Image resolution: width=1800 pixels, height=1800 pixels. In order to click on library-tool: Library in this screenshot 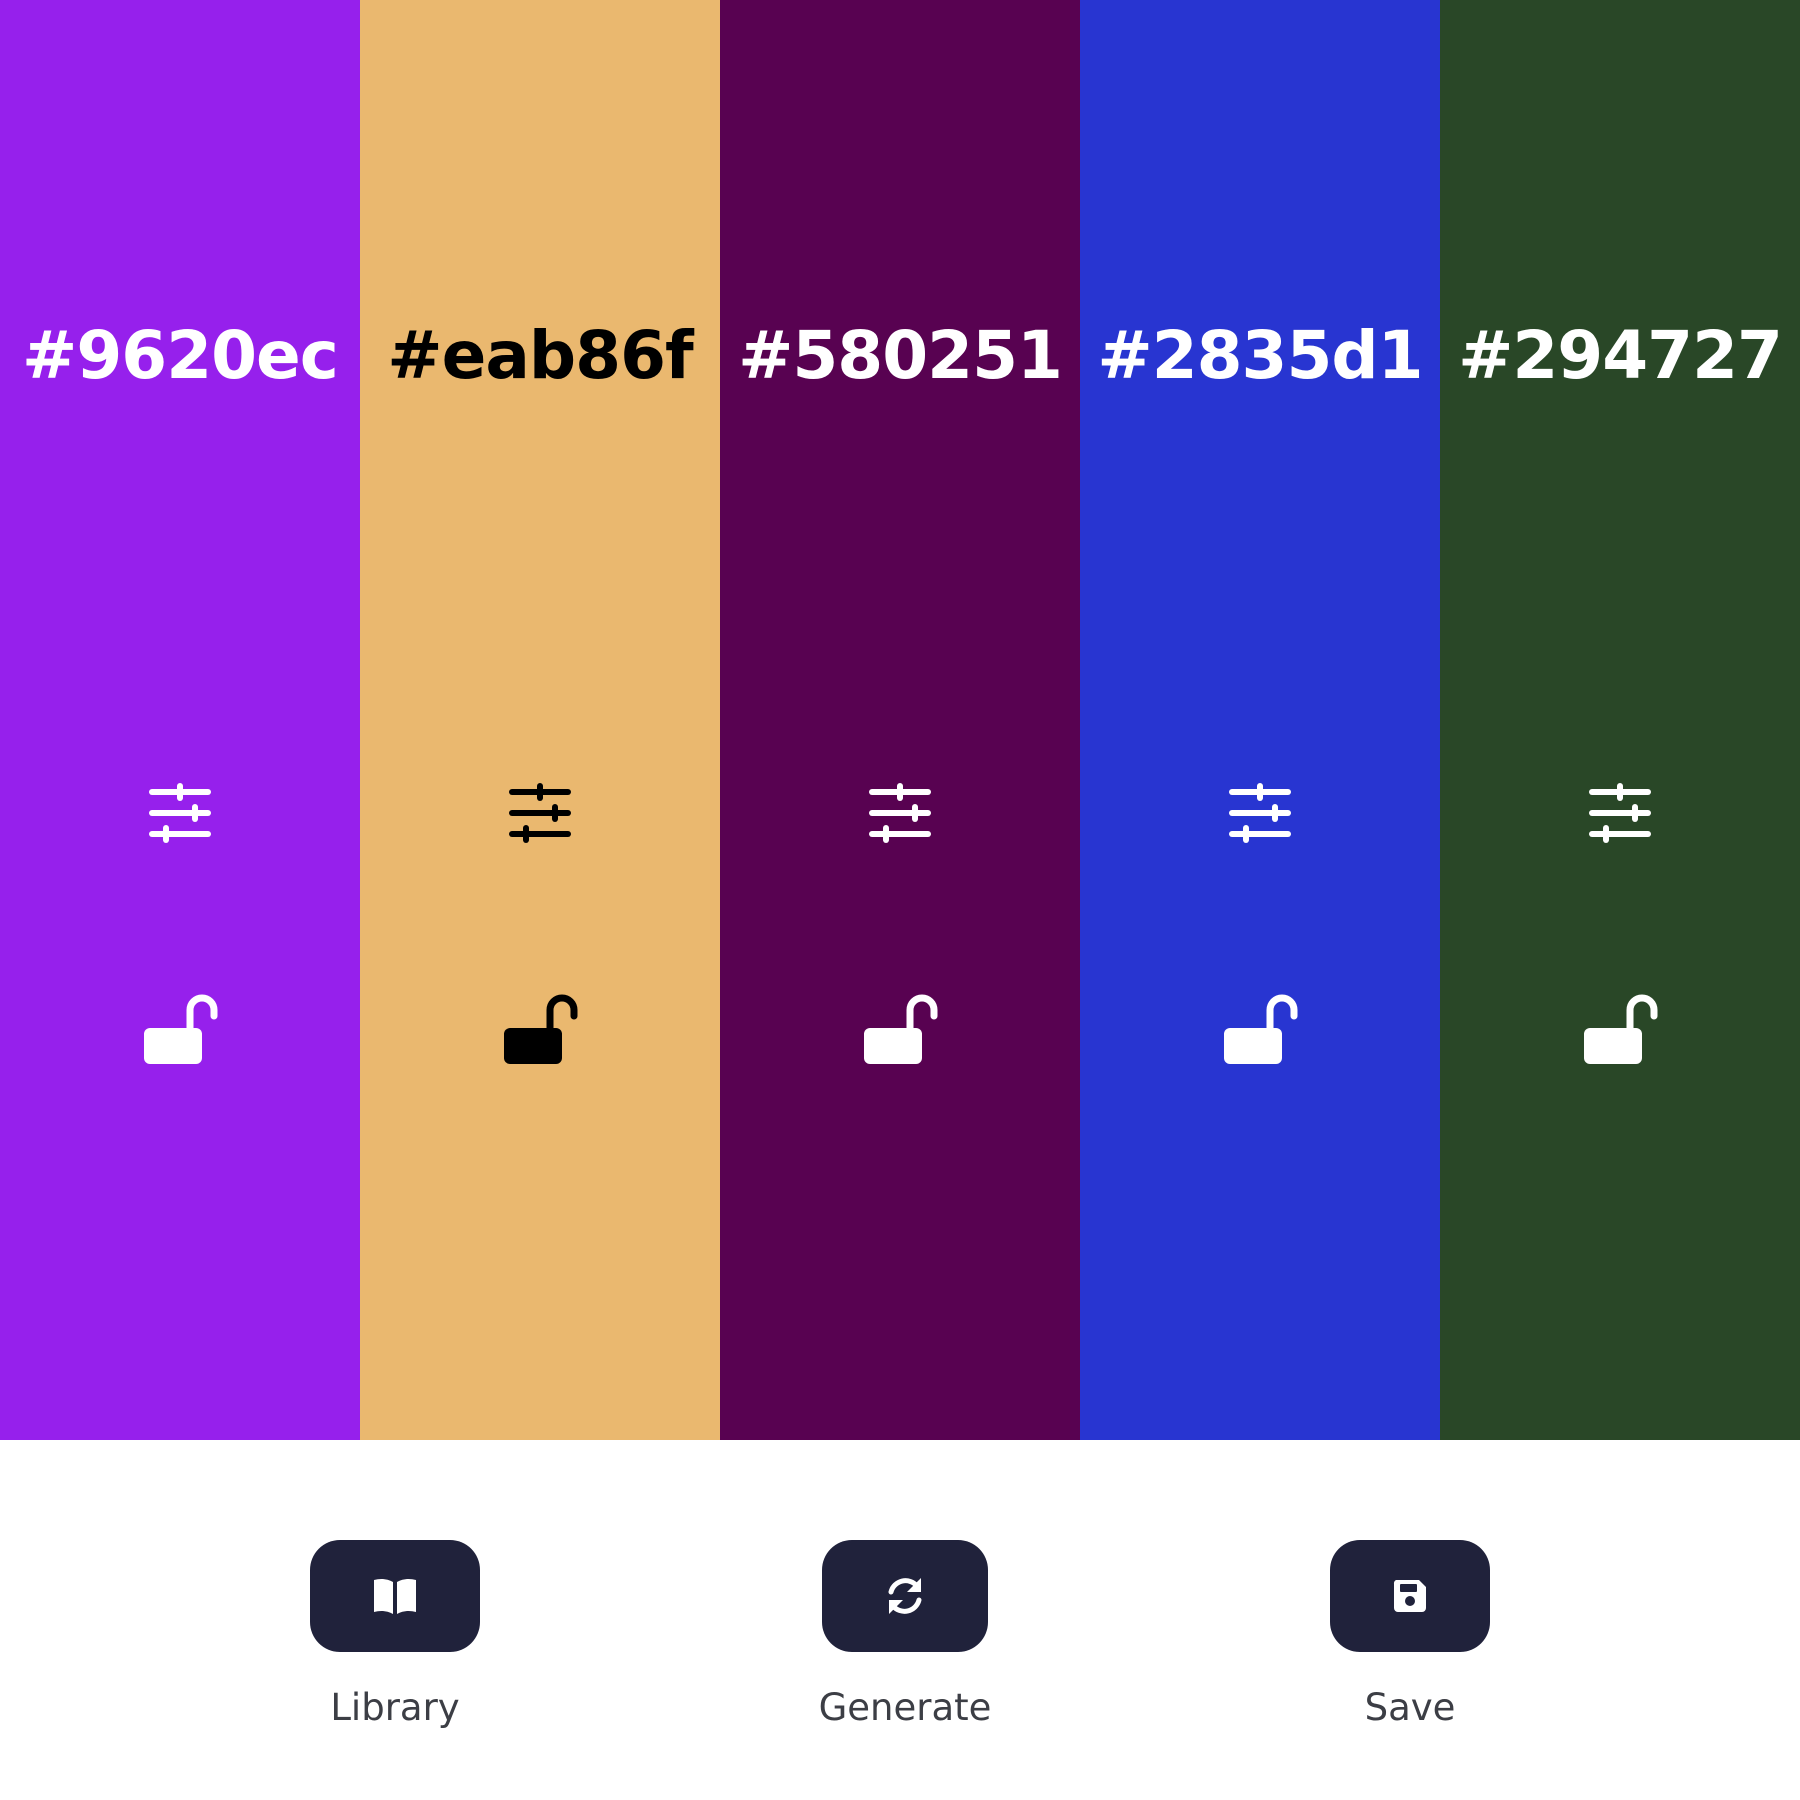, I will do `click(395, 1635)`.